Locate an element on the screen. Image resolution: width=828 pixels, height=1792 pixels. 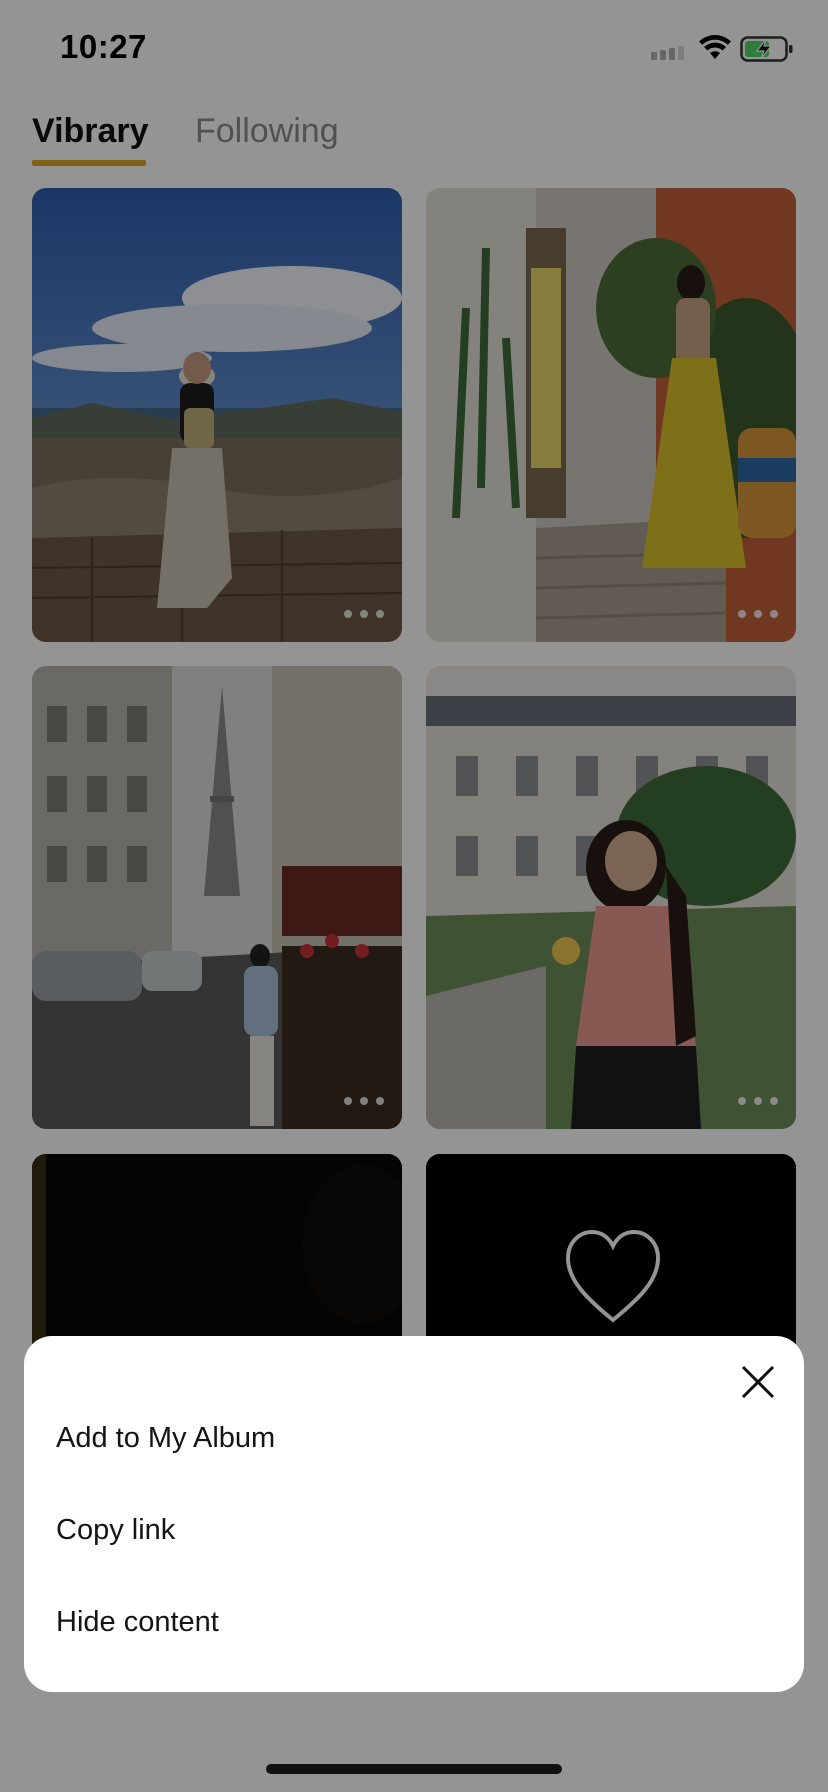
hide-content-button: Hide content is located at coordinates (137, 1622).